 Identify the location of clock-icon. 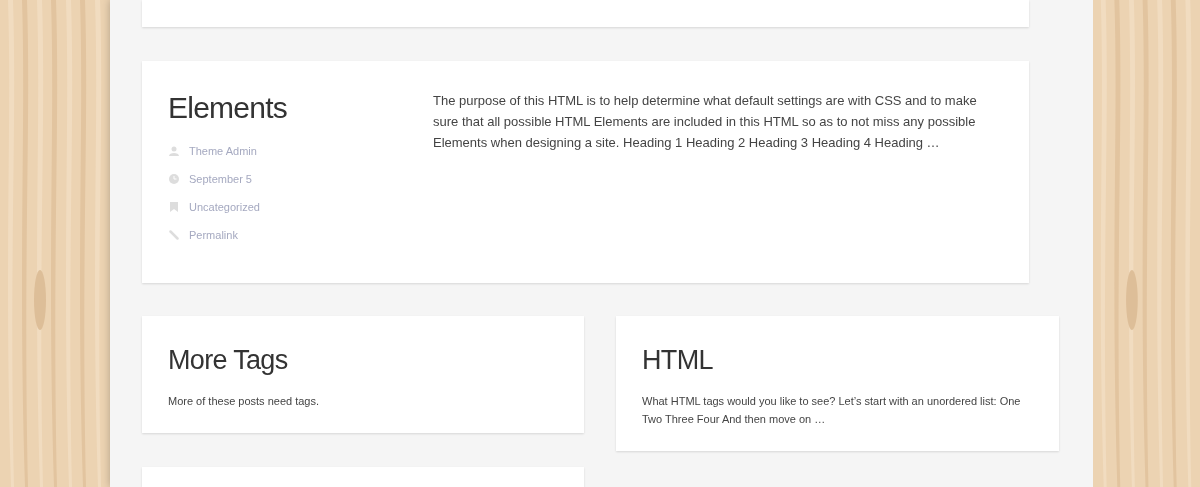
(173, 179).